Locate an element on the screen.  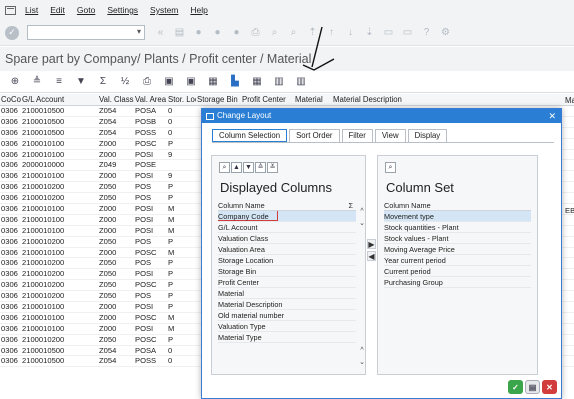
back-icon: ● is located at coordinates (198, 32).